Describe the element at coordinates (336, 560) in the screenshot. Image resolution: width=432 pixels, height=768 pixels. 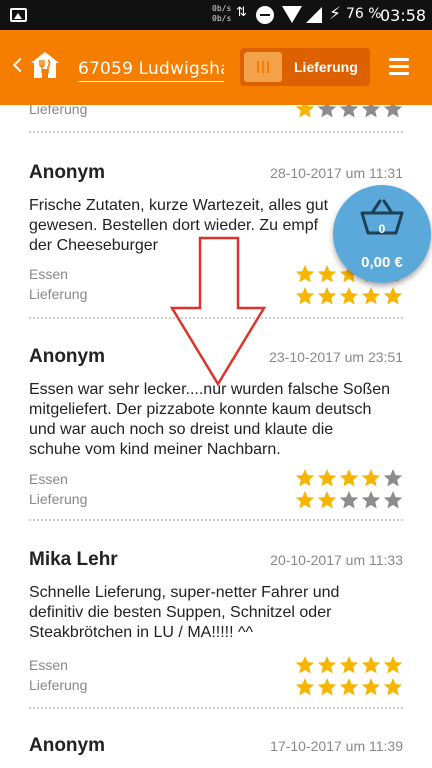
I see `review-date: 20-10-2017 um 11:33` at that location.